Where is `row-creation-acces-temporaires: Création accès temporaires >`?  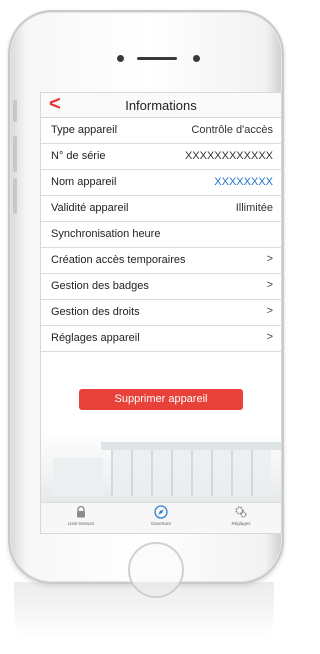 row-creation-acces-temporaires: Création accès temporaires > is located at coordinates (161, 261).